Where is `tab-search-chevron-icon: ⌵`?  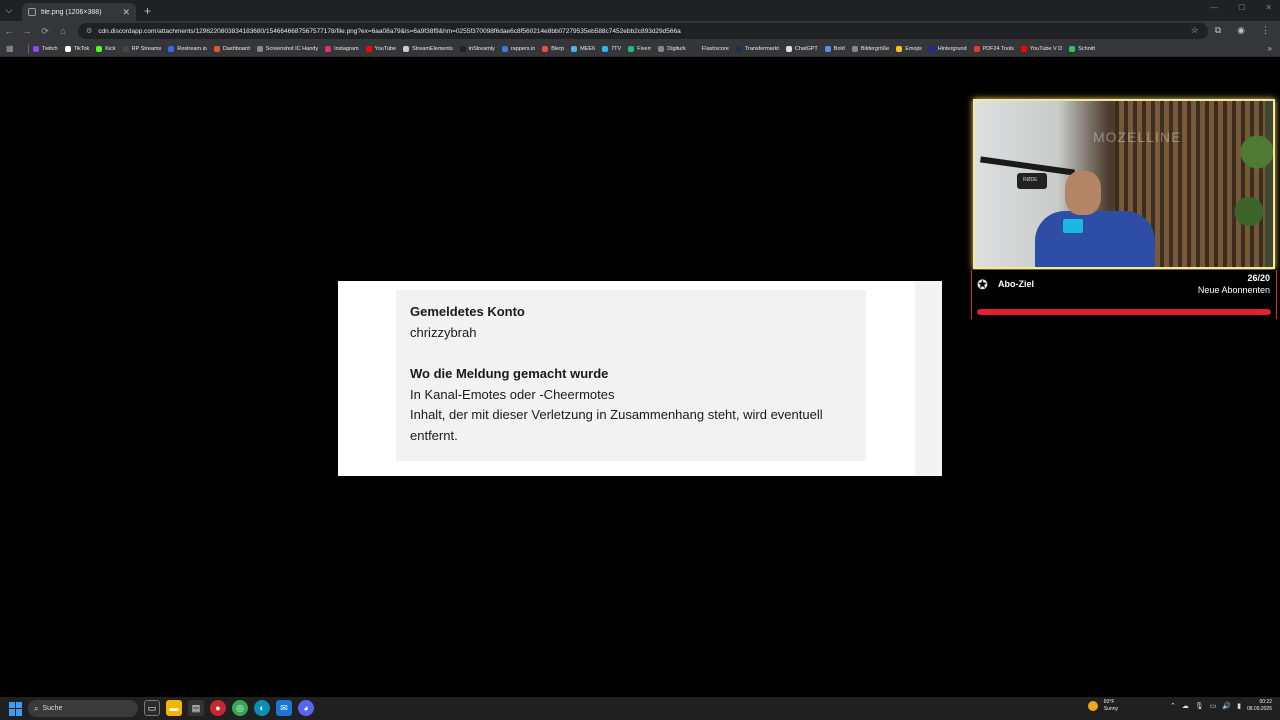 tab-search-chevron-icon: ⌵ is located at coordinates (9, 10).